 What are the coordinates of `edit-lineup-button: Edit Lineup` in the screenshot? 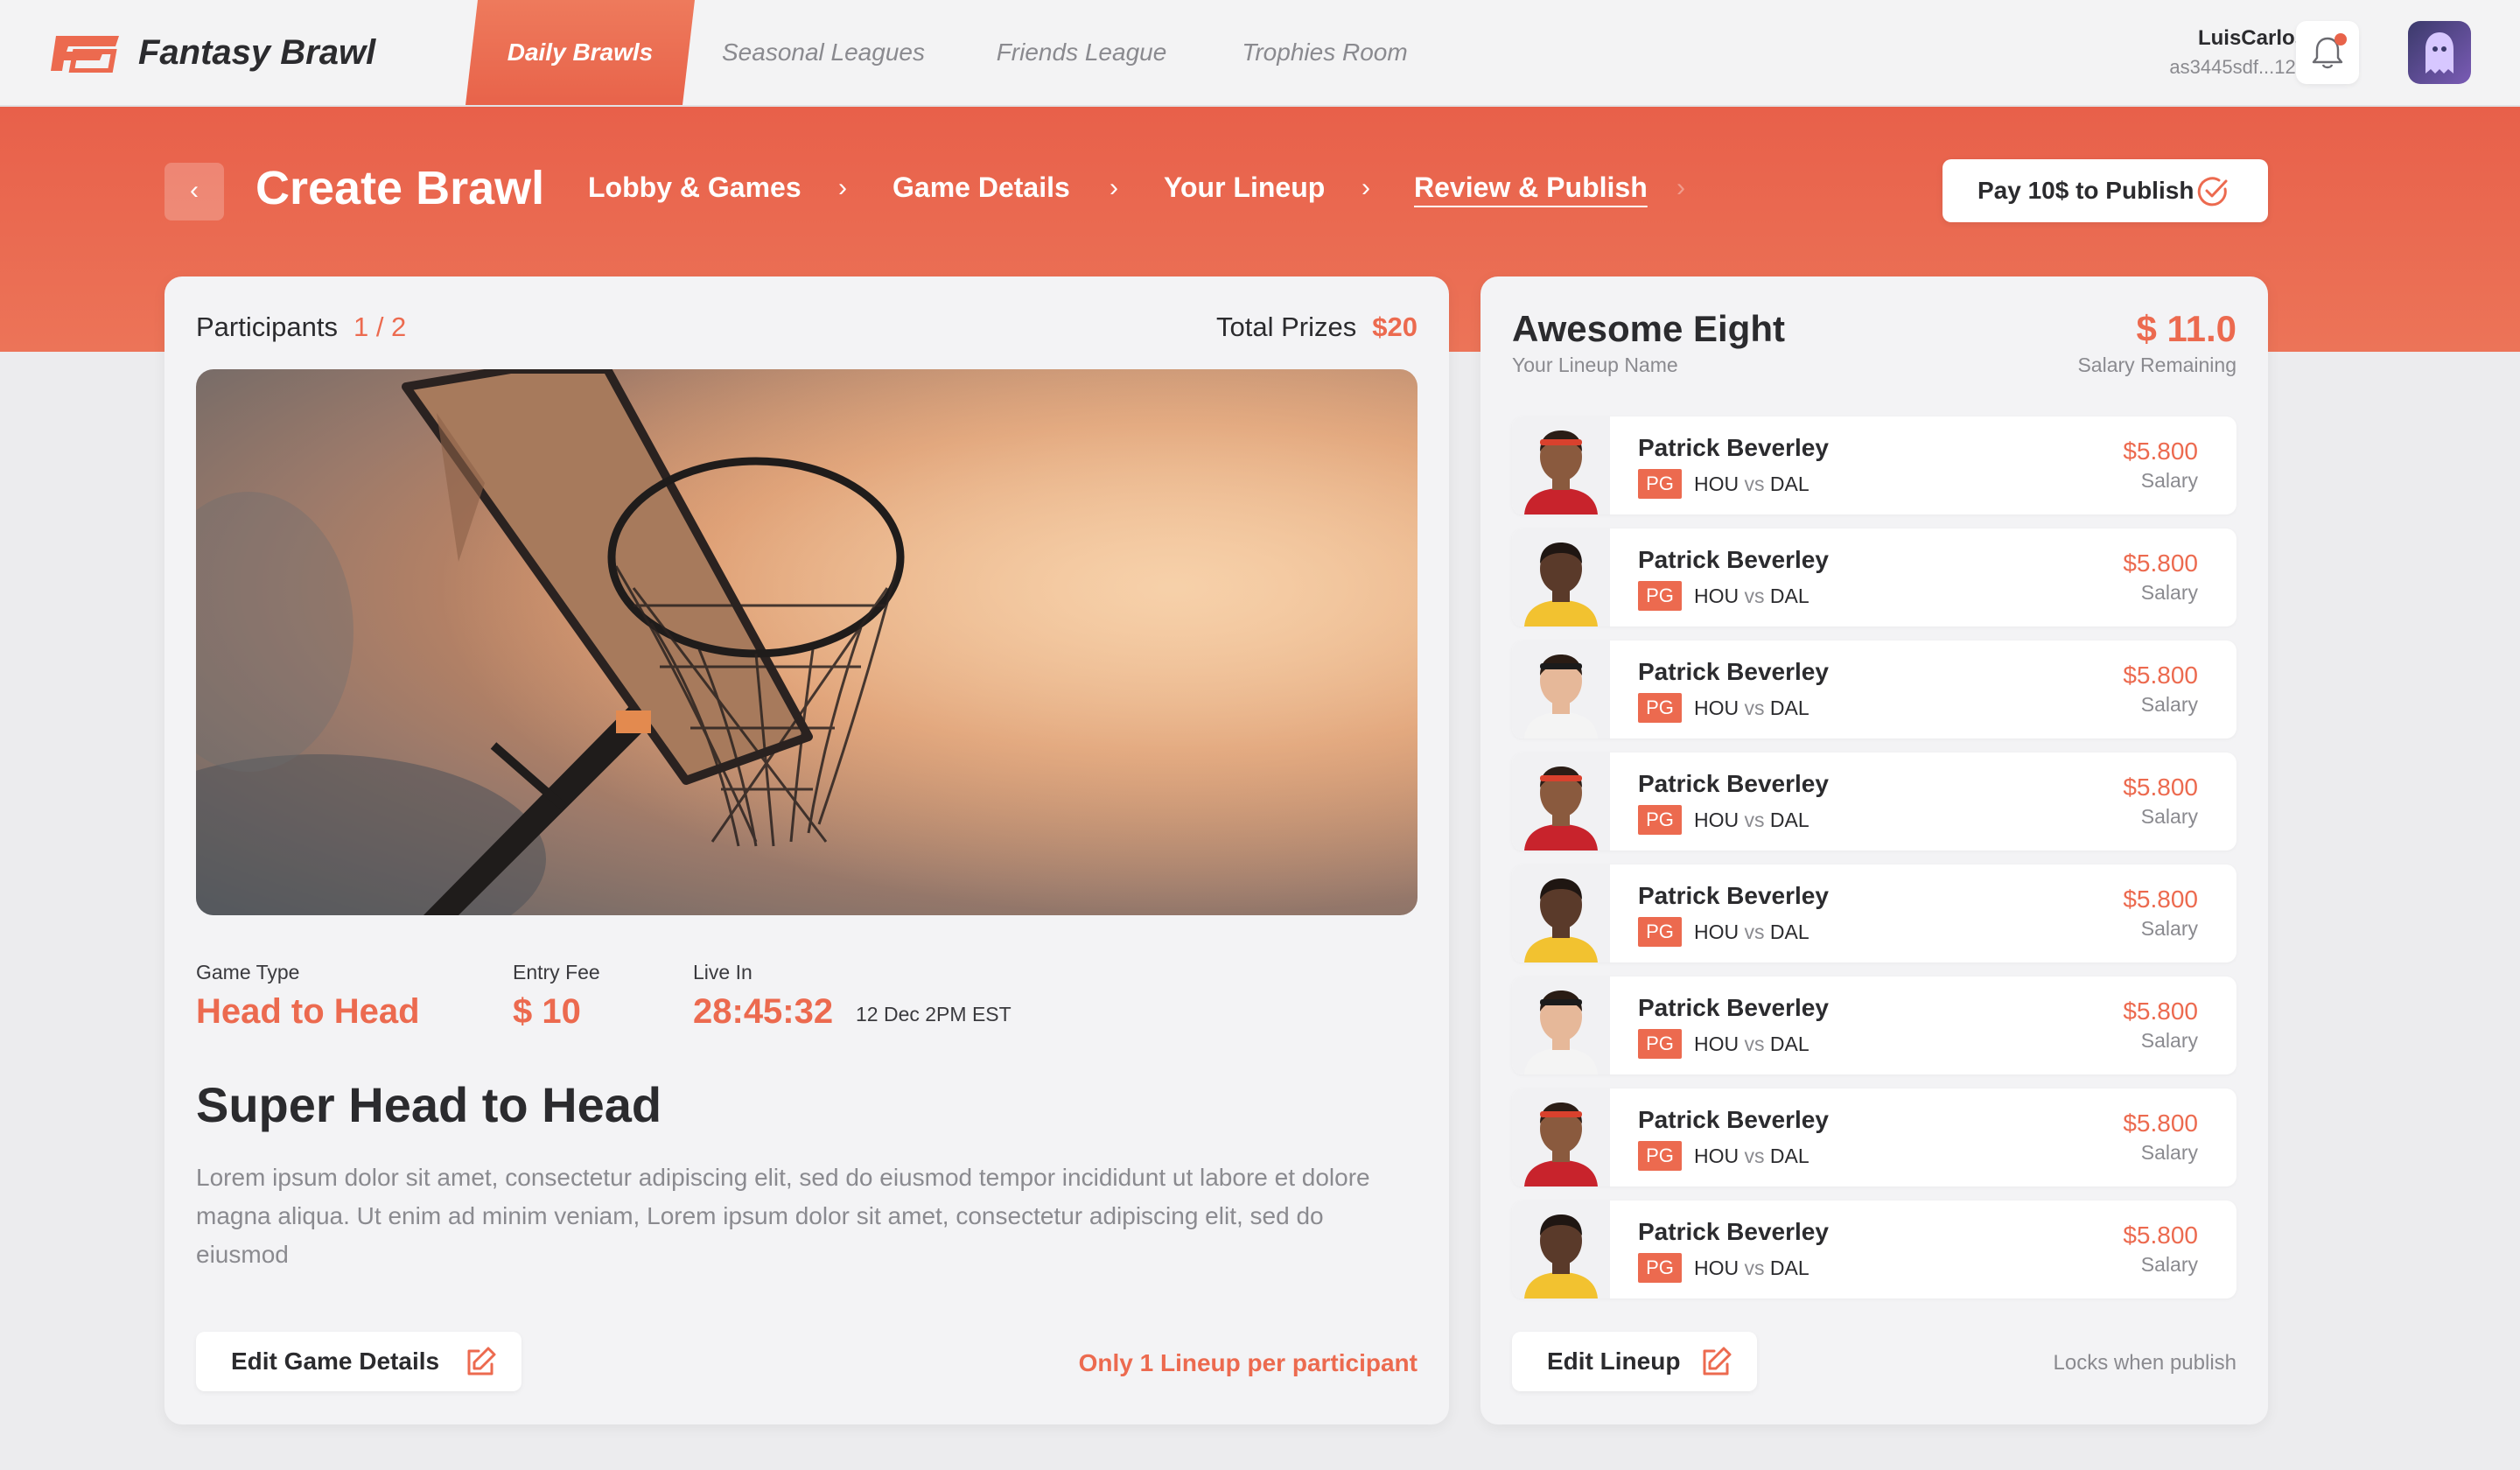 It's located at (1634, 1361).